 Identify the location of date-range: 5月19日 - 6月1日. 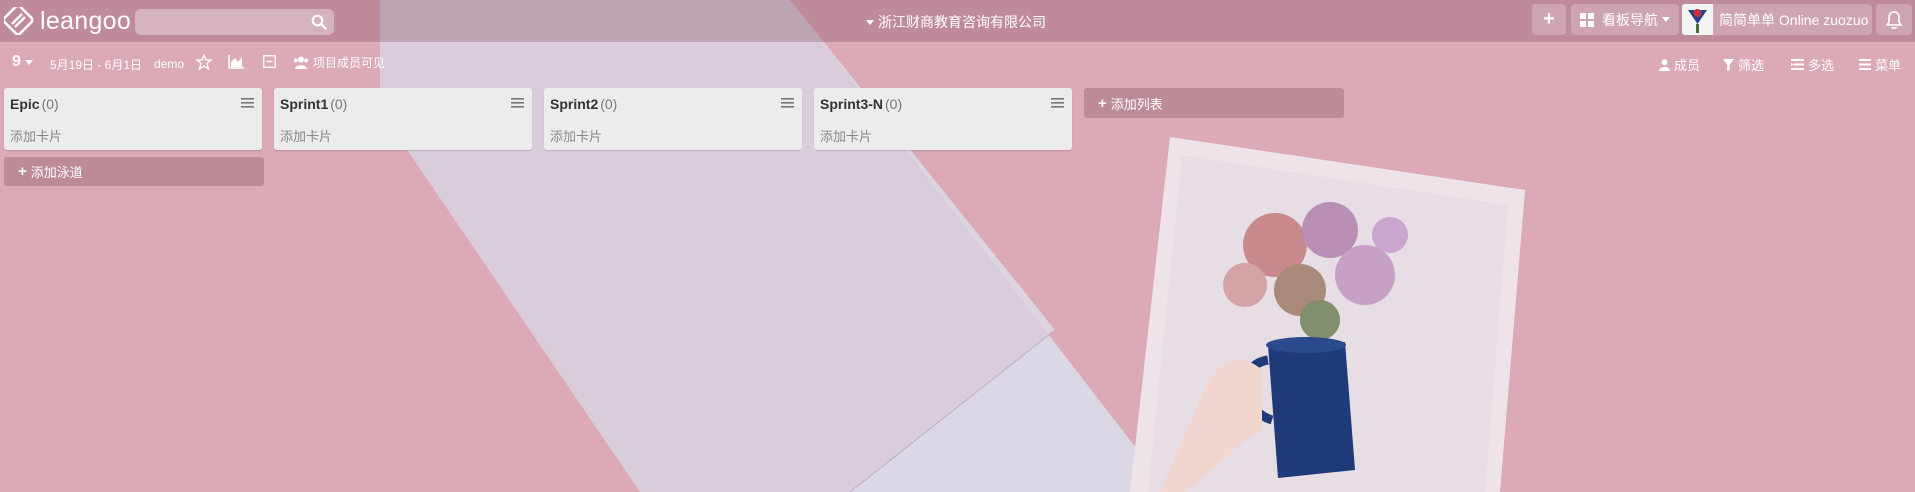
(96, 64).